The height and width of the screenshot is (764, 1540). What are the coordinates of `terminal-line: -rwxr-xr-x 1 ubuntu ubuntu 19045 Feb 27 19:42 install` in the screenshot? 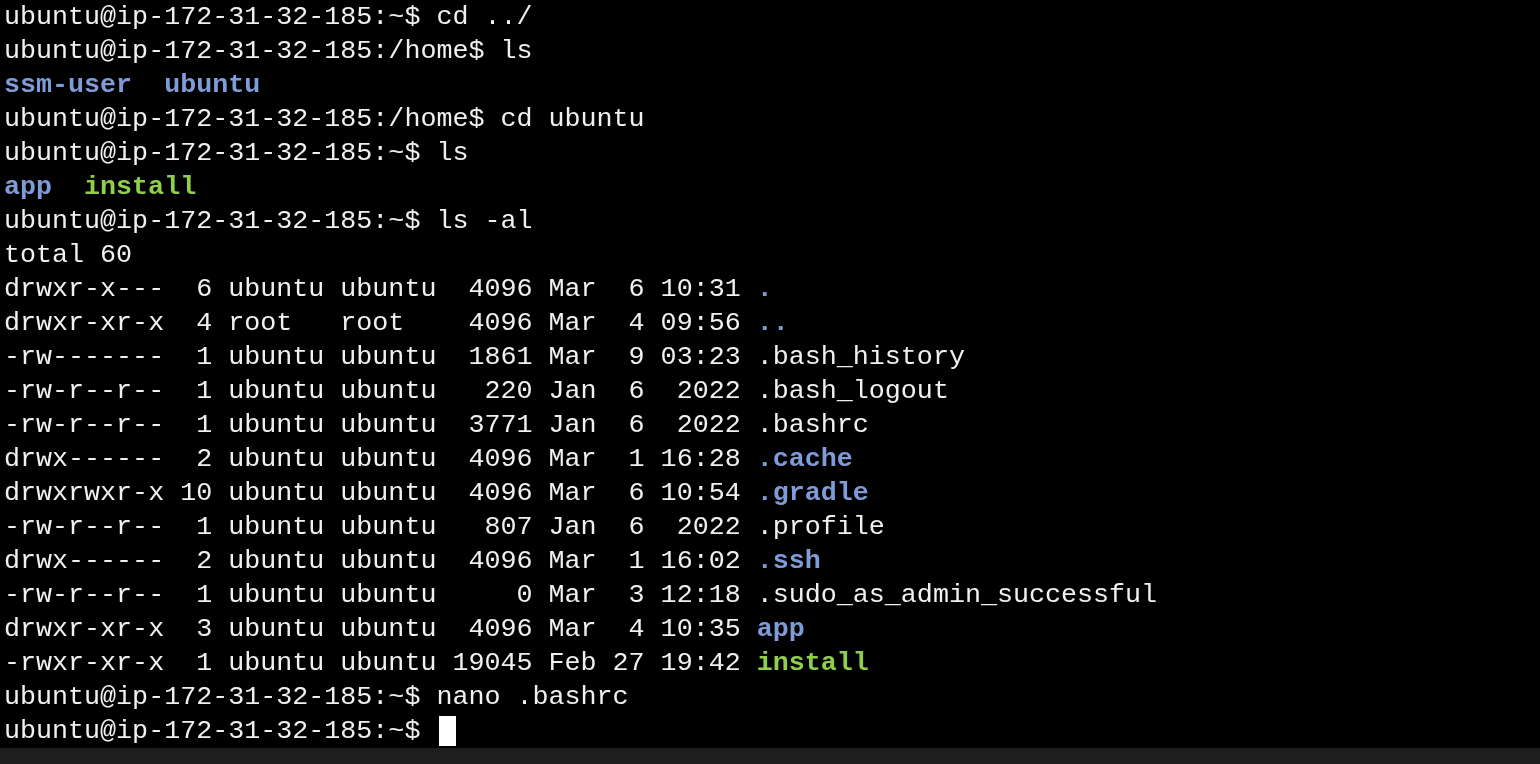 It's located at (436, 663).